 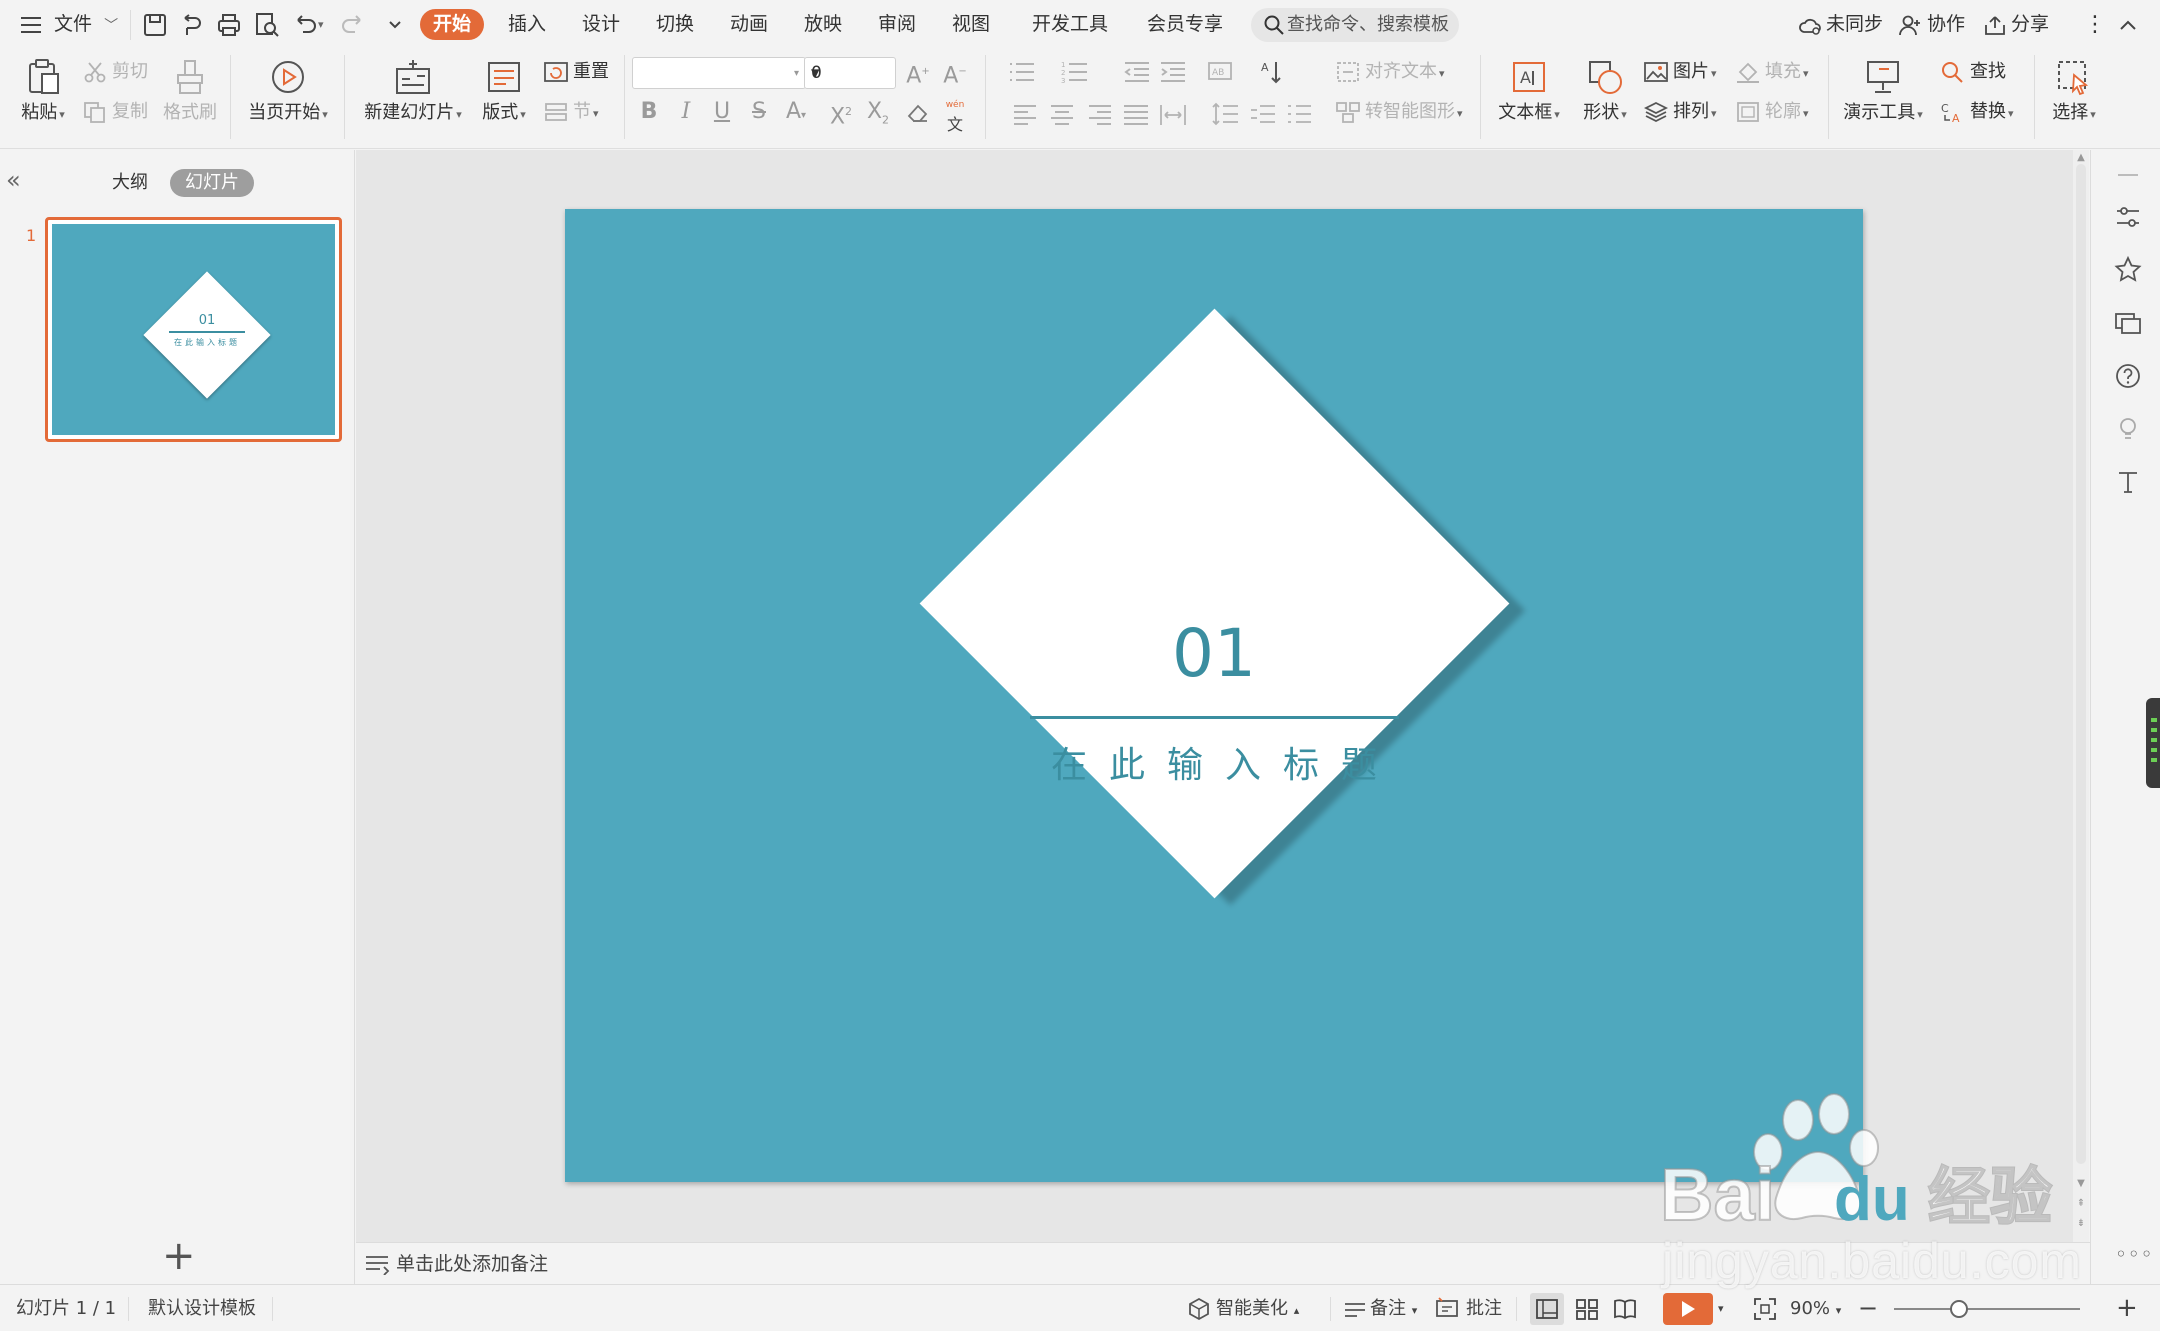 What do you see at coordinates (1685, 72) in the screenshot?
I see `picture-button: 图片` at bounding box center [1685, 72].